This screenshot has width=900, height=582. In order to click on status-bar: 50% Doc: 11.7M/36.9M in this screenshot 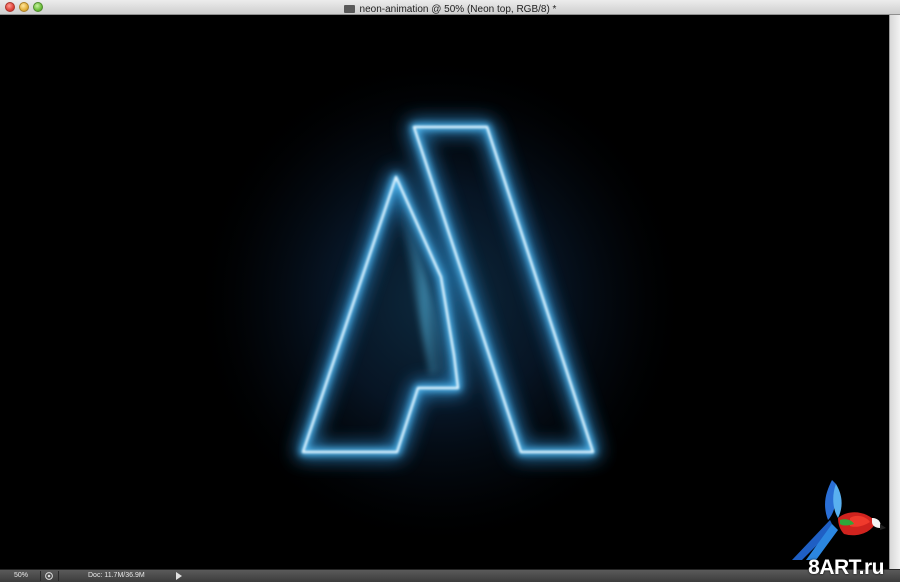, I will do `click(450, 575)`.